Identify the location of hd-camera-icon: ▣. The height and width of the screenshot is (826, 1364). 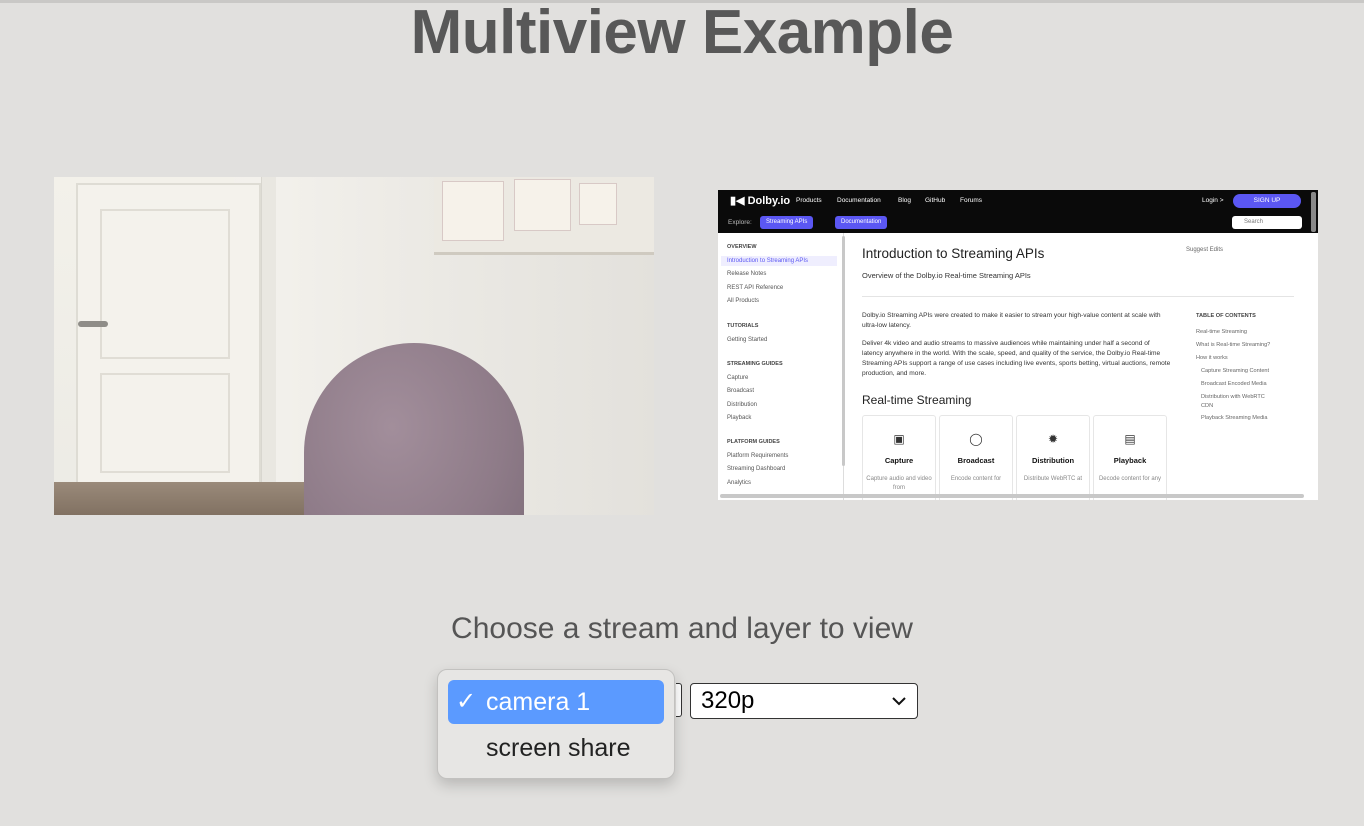
(899, 439).